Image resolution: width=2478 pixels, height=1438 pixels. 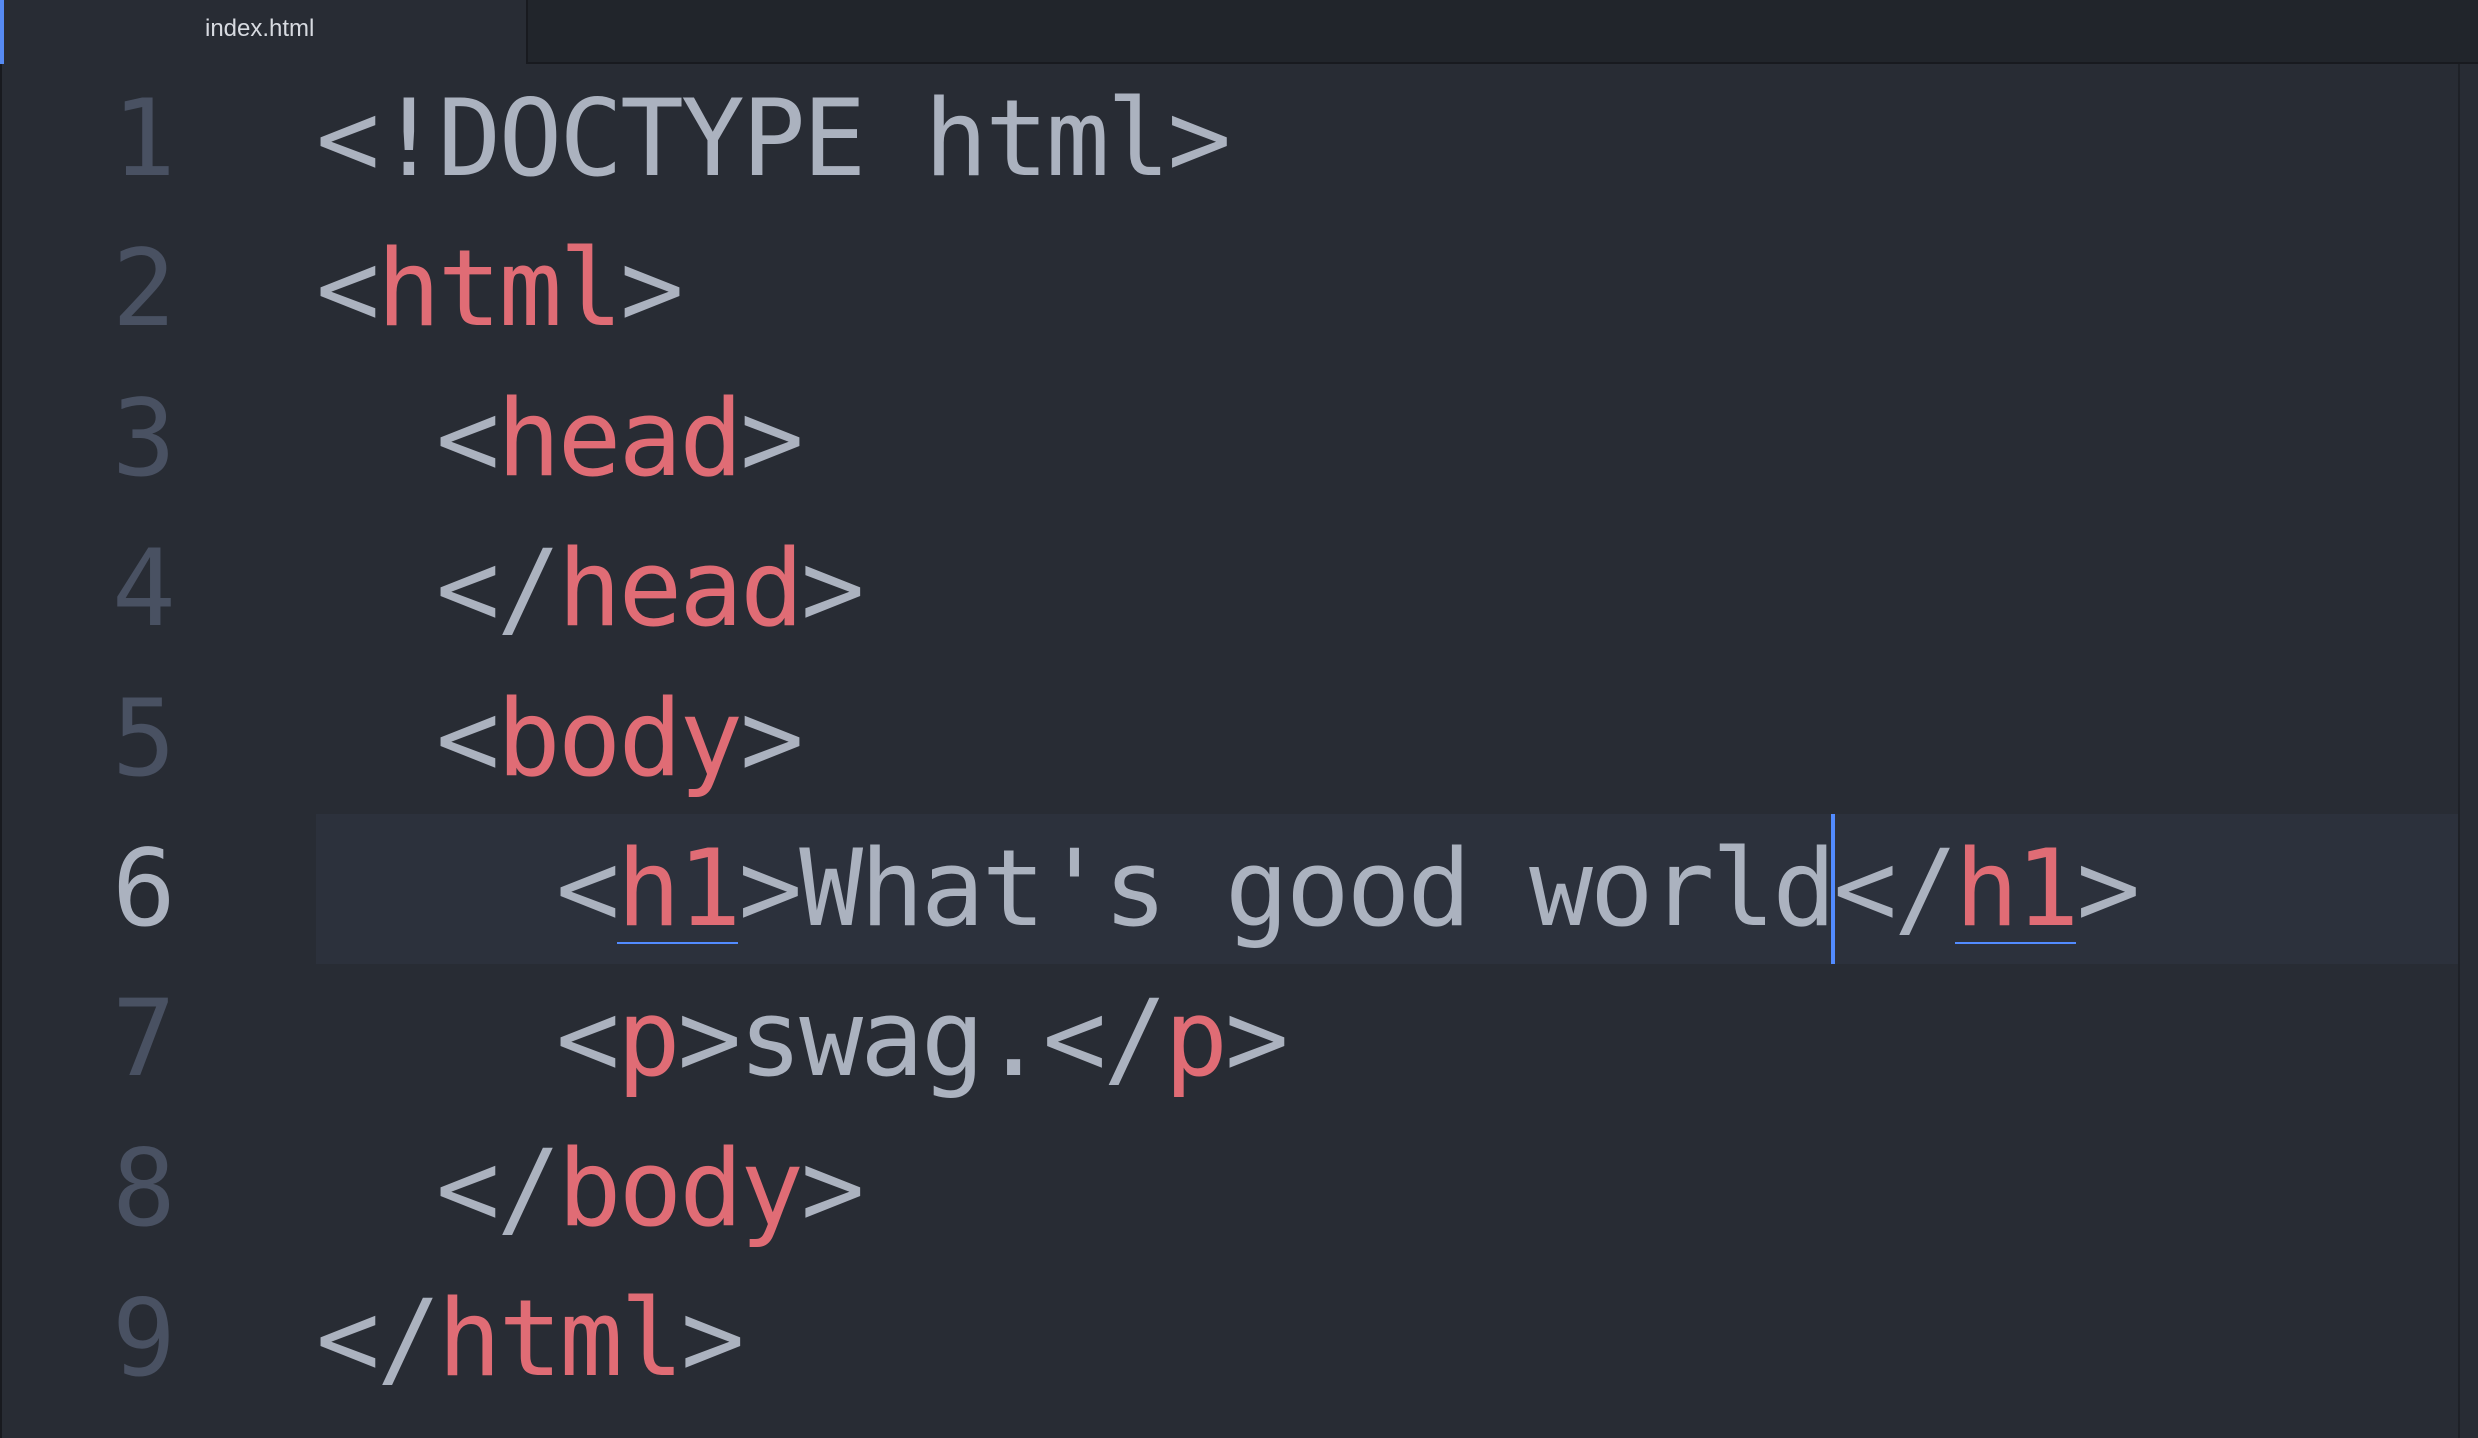 I want to click on text-content: What's good world, so click(x=1317, y=888).